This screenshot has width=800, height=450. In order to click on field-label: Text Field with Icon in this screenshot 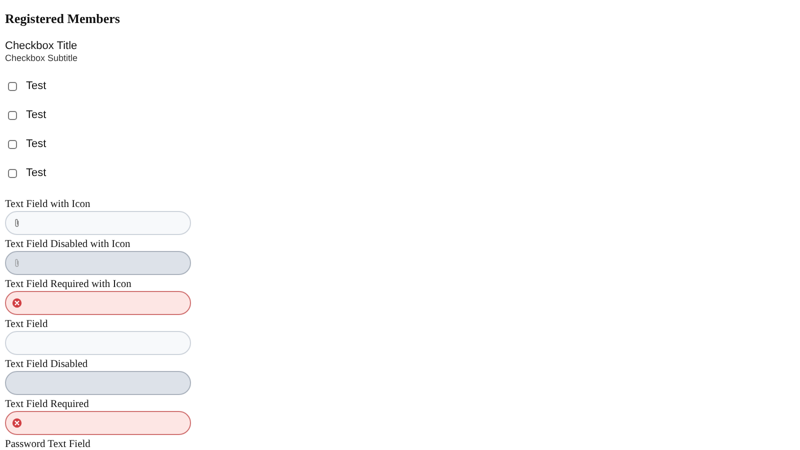, I will do `click(48, 204)`.